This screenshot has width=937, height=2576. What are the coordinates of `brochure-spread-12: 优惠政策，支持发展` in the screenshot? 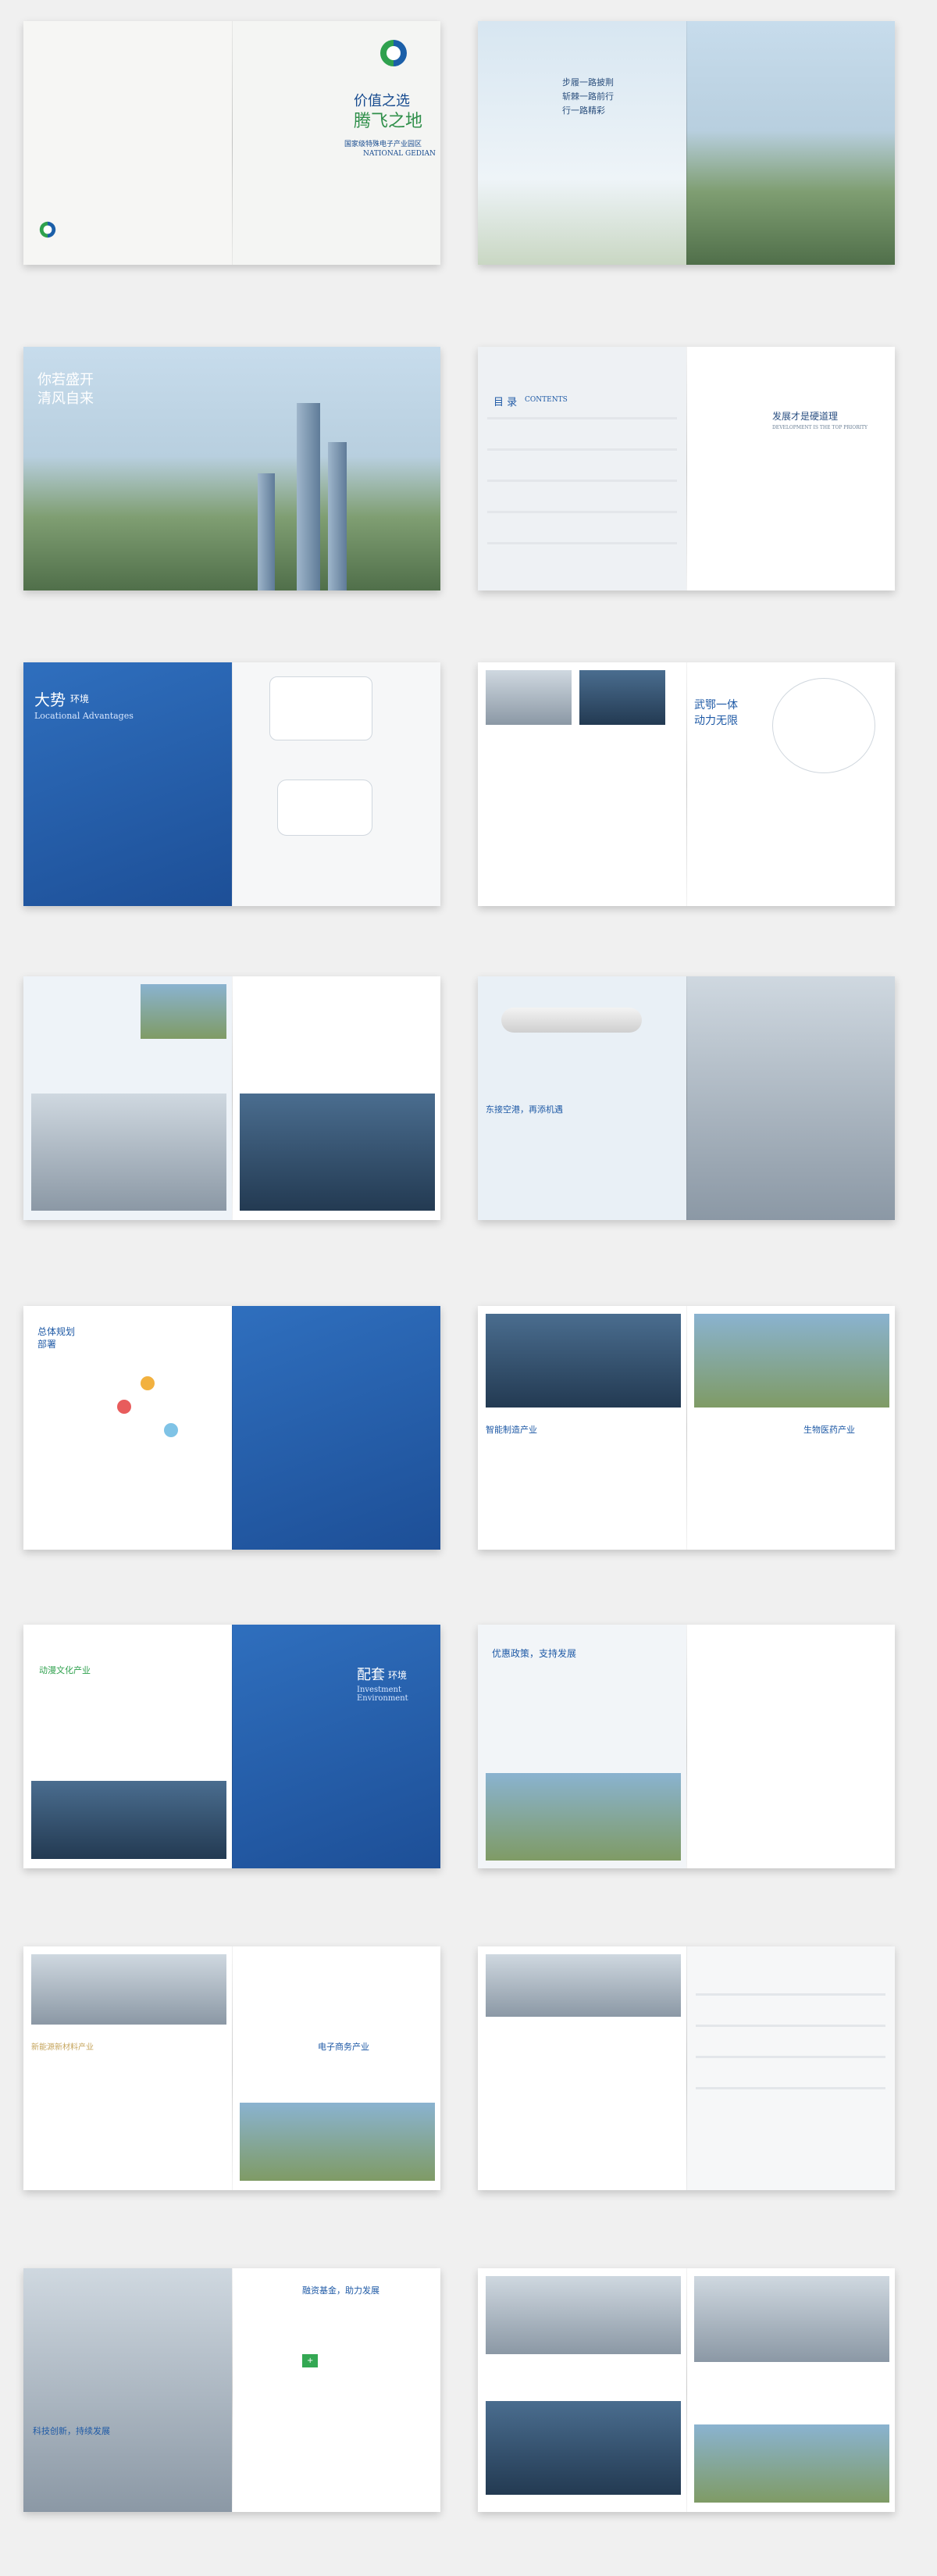 It's located at (686, 1746).